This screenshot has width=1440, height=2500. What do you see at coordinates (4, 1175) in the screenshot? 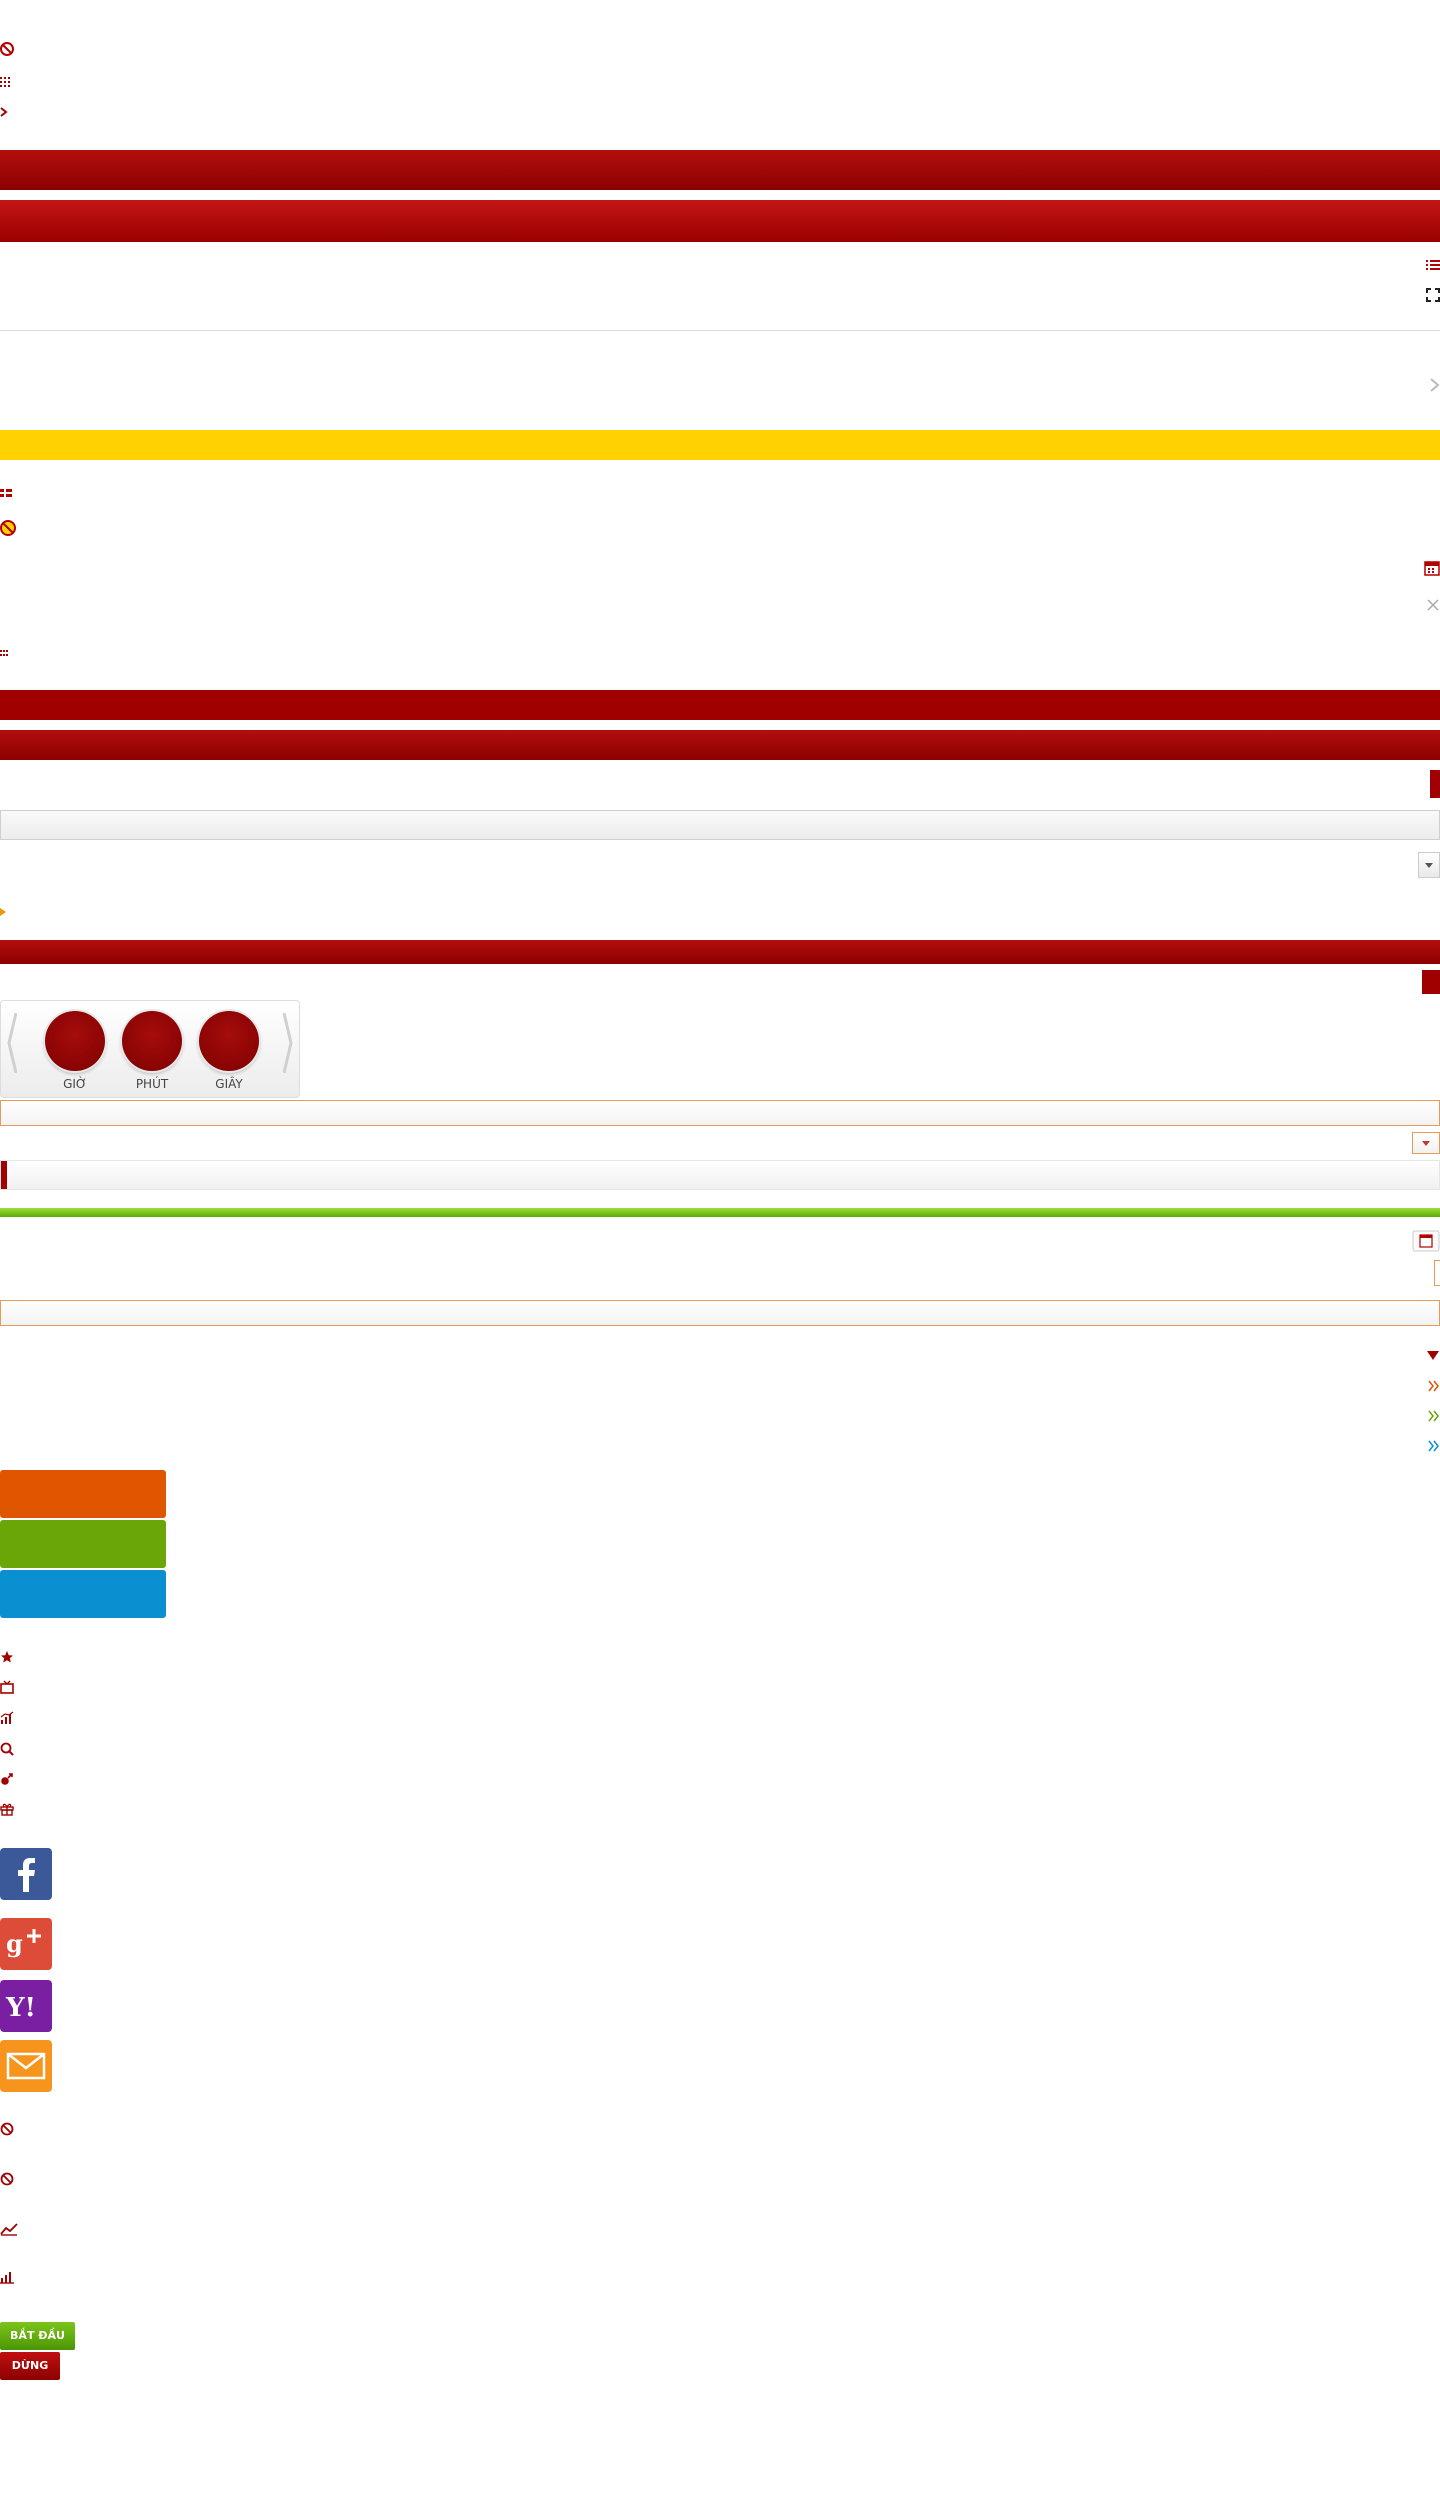
I see `active-tab-marker` at bounding box center [4, 1175].